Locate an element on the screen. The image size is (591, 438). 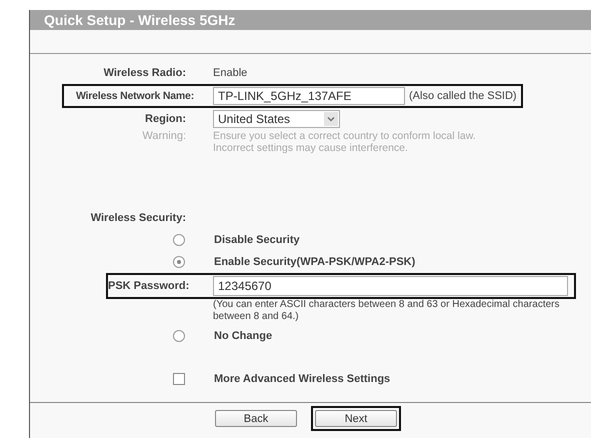
option-label: Enable Security(WPA-PSK/WPA2-PSK) is located at coordinates (315, 262).